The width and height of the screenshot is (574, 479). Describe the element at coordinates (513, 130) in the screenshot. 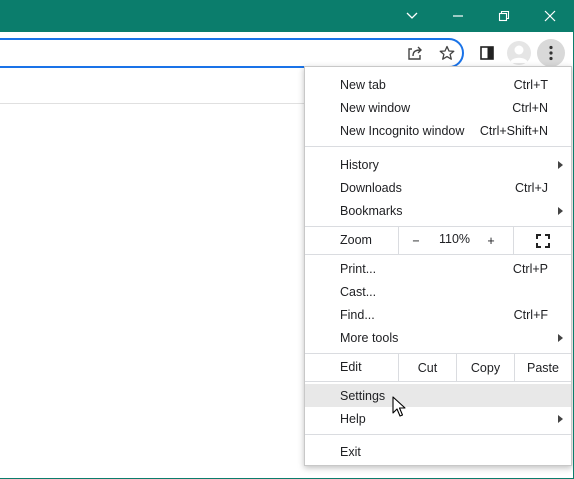

I see `menu-item-shortcut: Ctrl+Shift+N` at that location.